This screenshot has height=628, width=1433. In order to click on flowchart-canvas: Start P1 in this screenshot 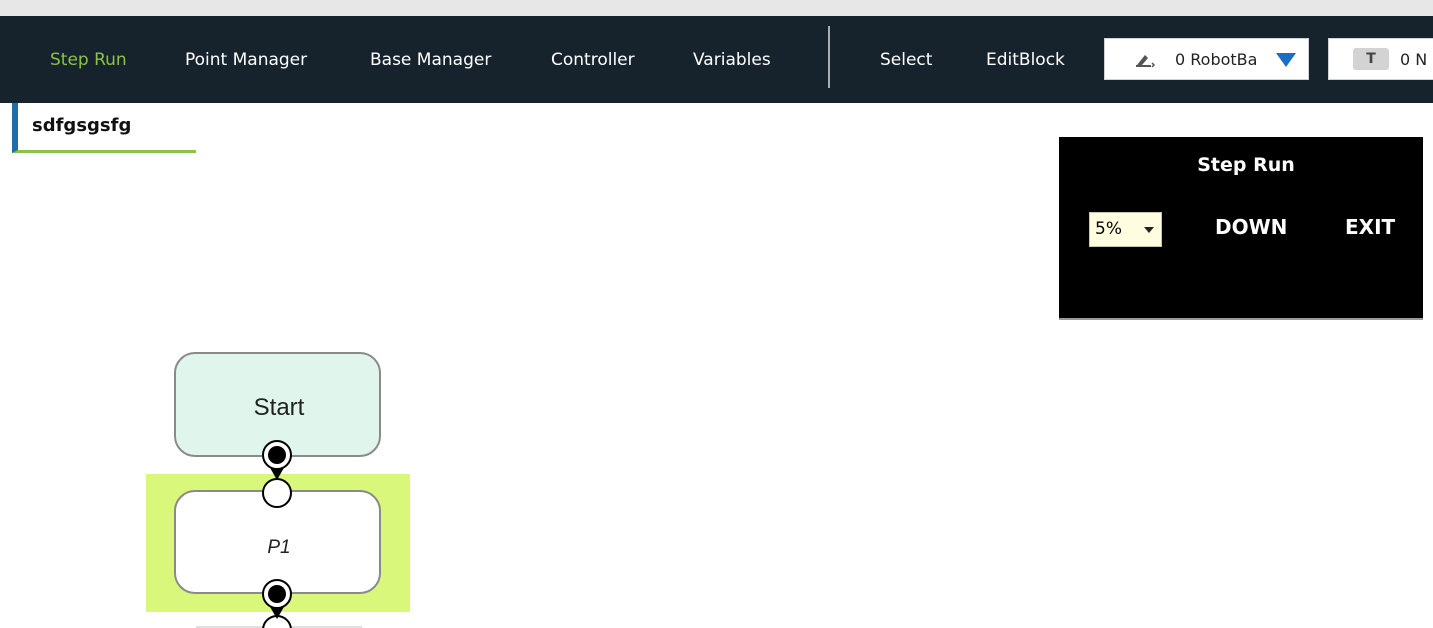, I will do `click(278, 490)`.